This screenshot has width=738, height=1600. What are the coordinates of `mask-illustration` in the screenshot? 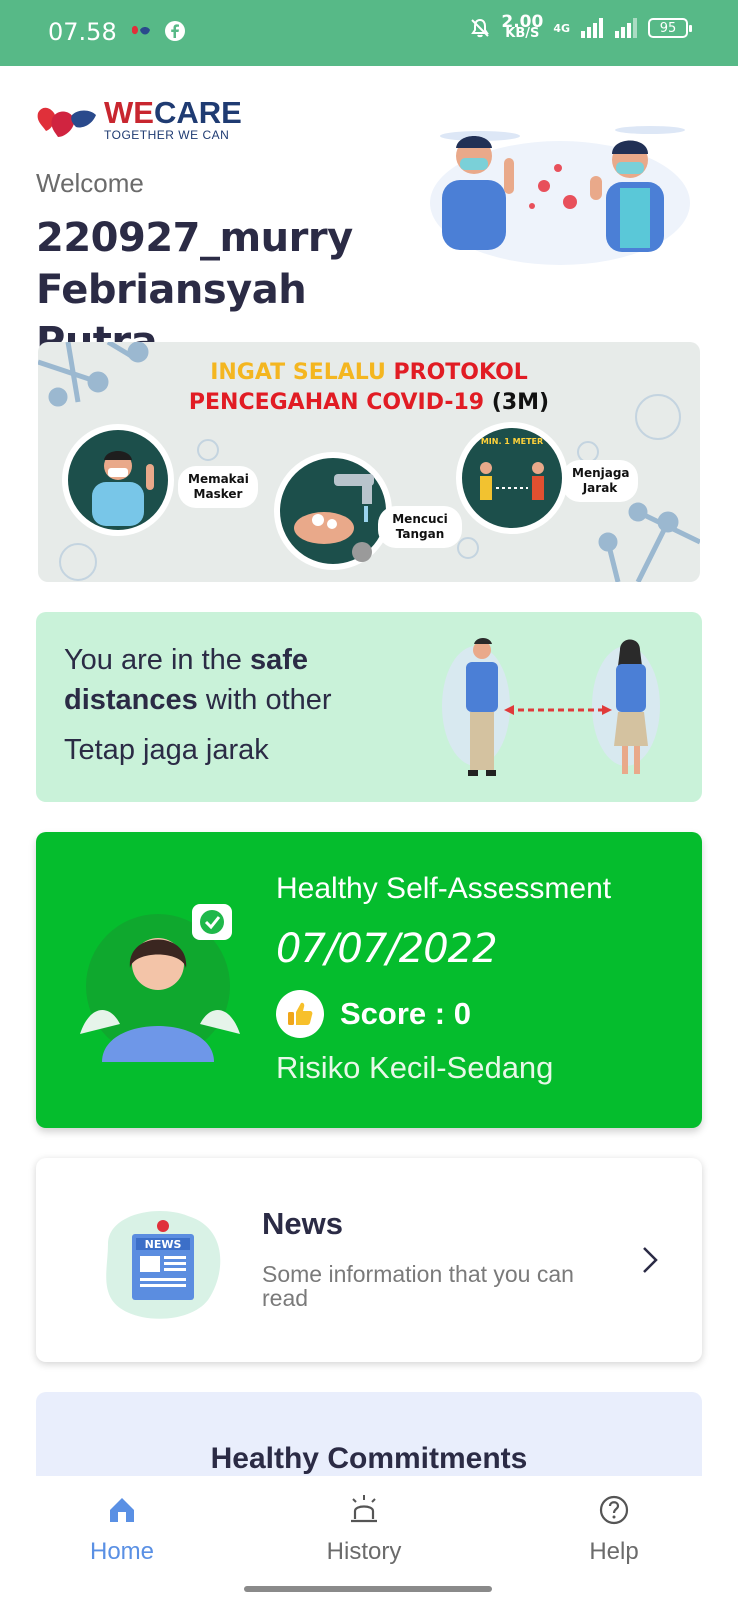 It's located at (118, 480).